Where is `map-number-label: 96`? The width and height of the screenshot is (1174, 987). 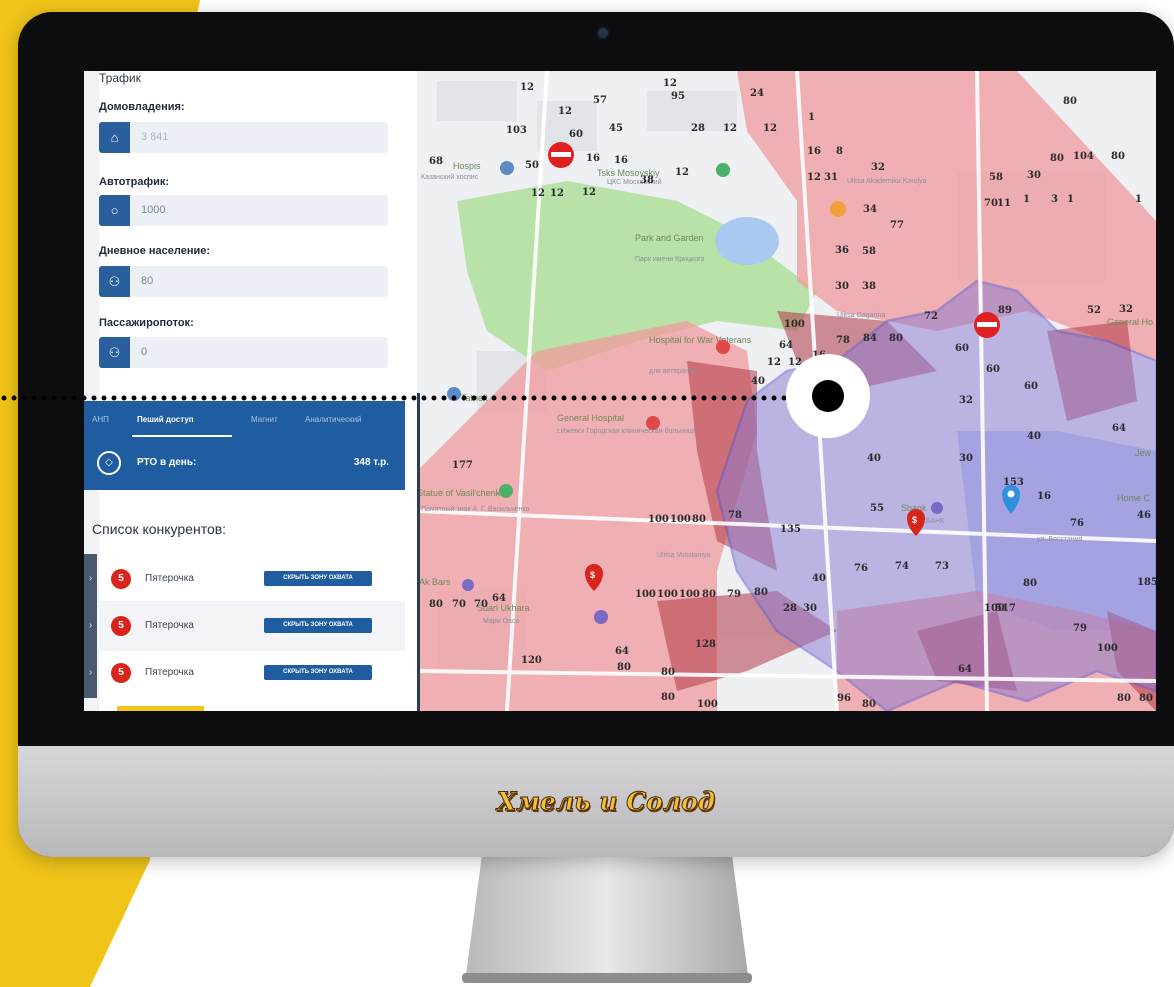 map-number-label: 96 is located at coordinates (844, 698).